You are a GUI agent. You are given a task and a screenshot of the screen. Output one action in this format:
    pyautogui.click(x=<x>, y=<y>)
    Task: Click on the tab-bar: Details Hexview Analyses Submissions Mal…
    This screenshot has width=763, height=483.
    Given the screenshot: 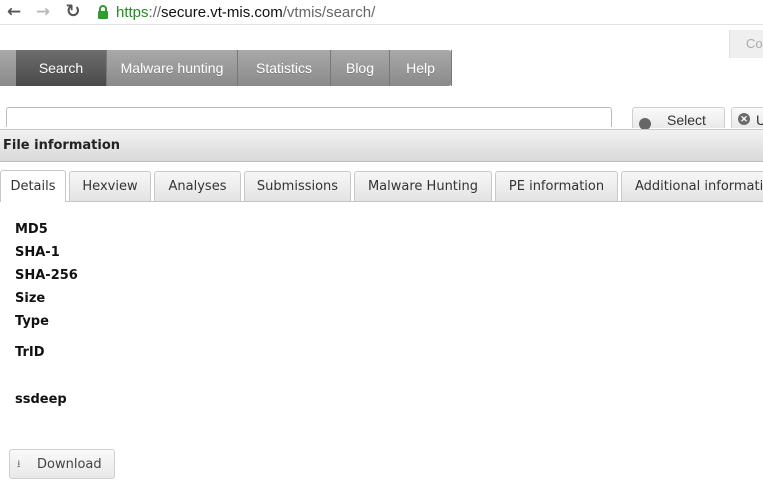 What is the action you would take?
    pyautogui.click(x=381, y=186)
    